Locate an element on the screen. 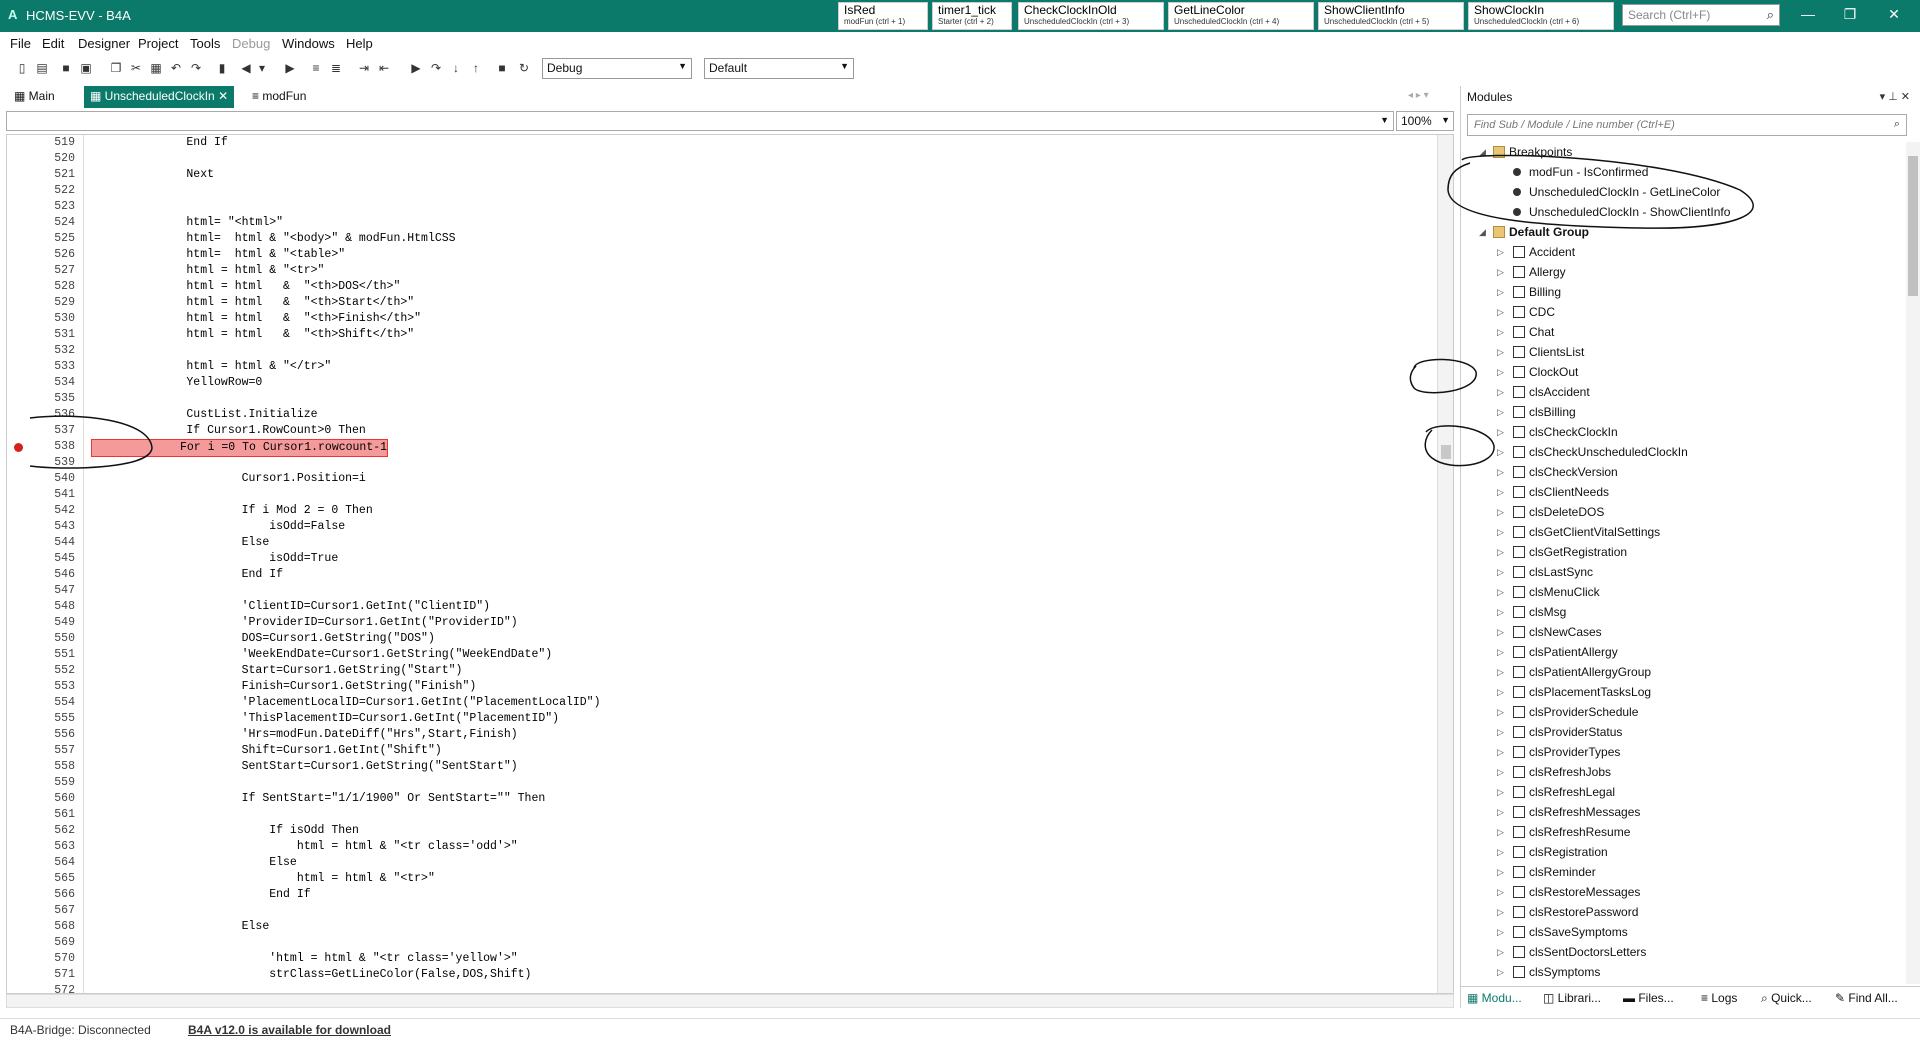 Image resolution: width=1920 pixels, height=1040 pixels. build-config-select: Debug ▼ is located at coordinates (617, 68).